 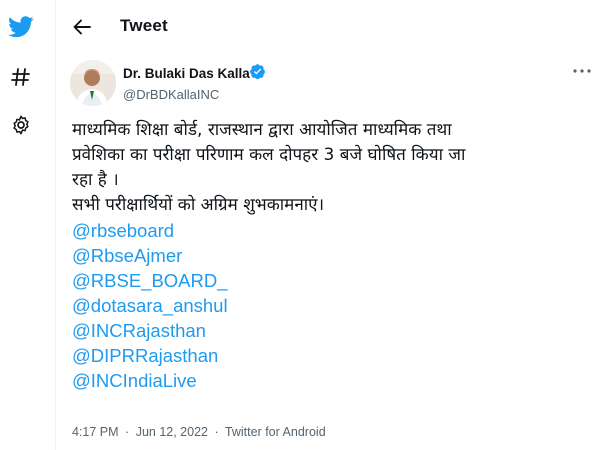 I want to click on hashtag-icon, so click(x=21, y=77).